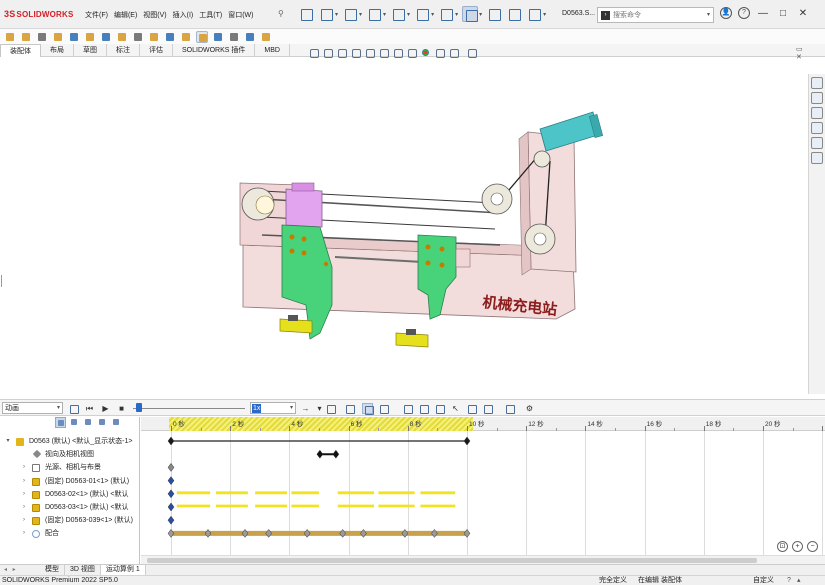 This screenshot has height=585, width=825. What do you see at coordinates (121, 408) in the screenshot?
I see `stop-icon: ■` at bounding box center [121, 408].